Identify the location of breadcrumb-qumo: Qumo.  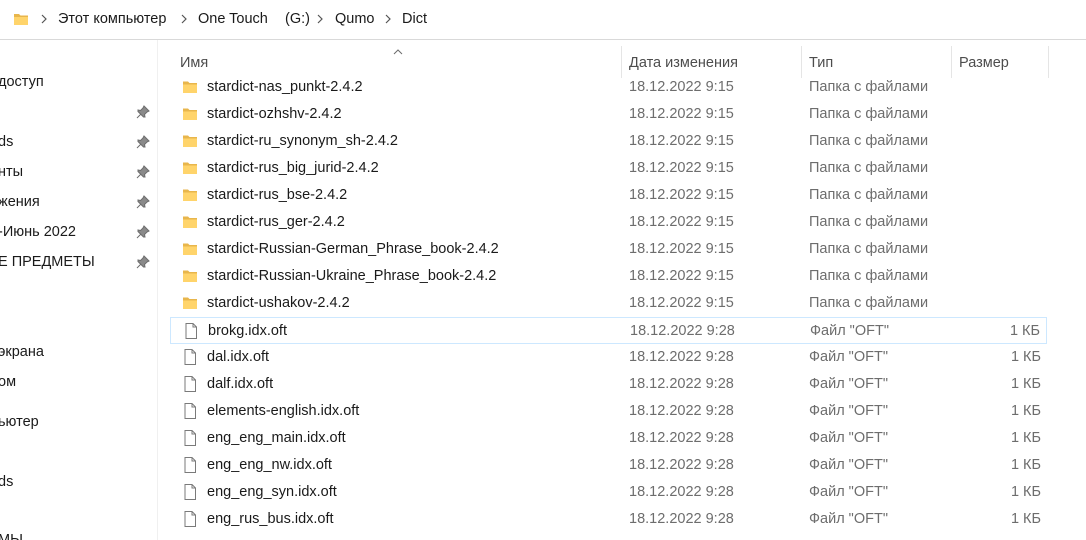
(355, 19).